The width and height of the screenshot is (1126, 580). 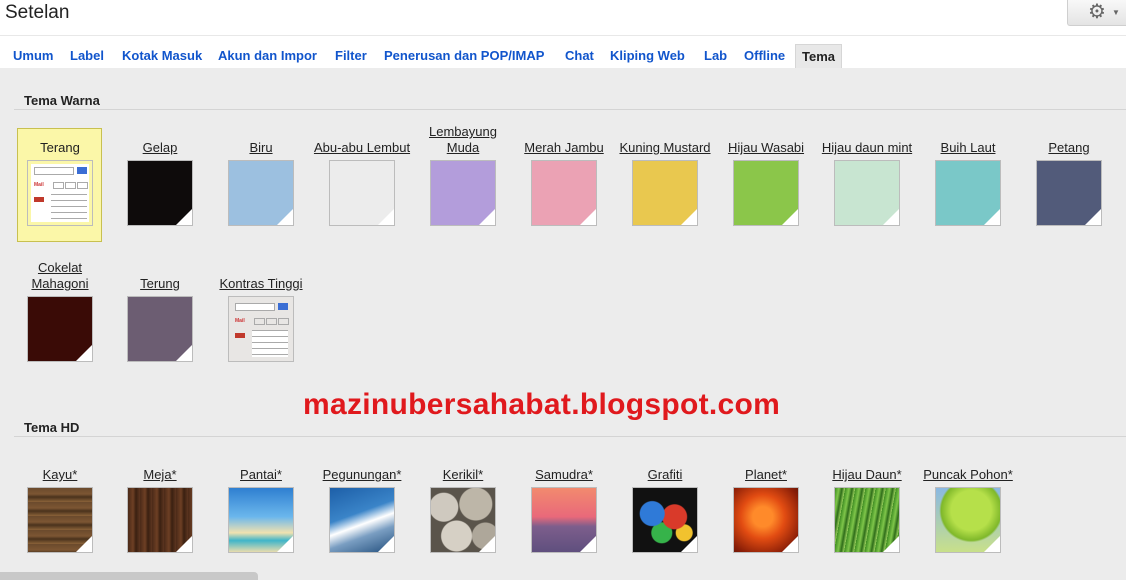 What do you see at coordinates (362, 140) in the screenshot?
I see `theme-label: Abu-abu Lembut` at bounding box center [362, 140].